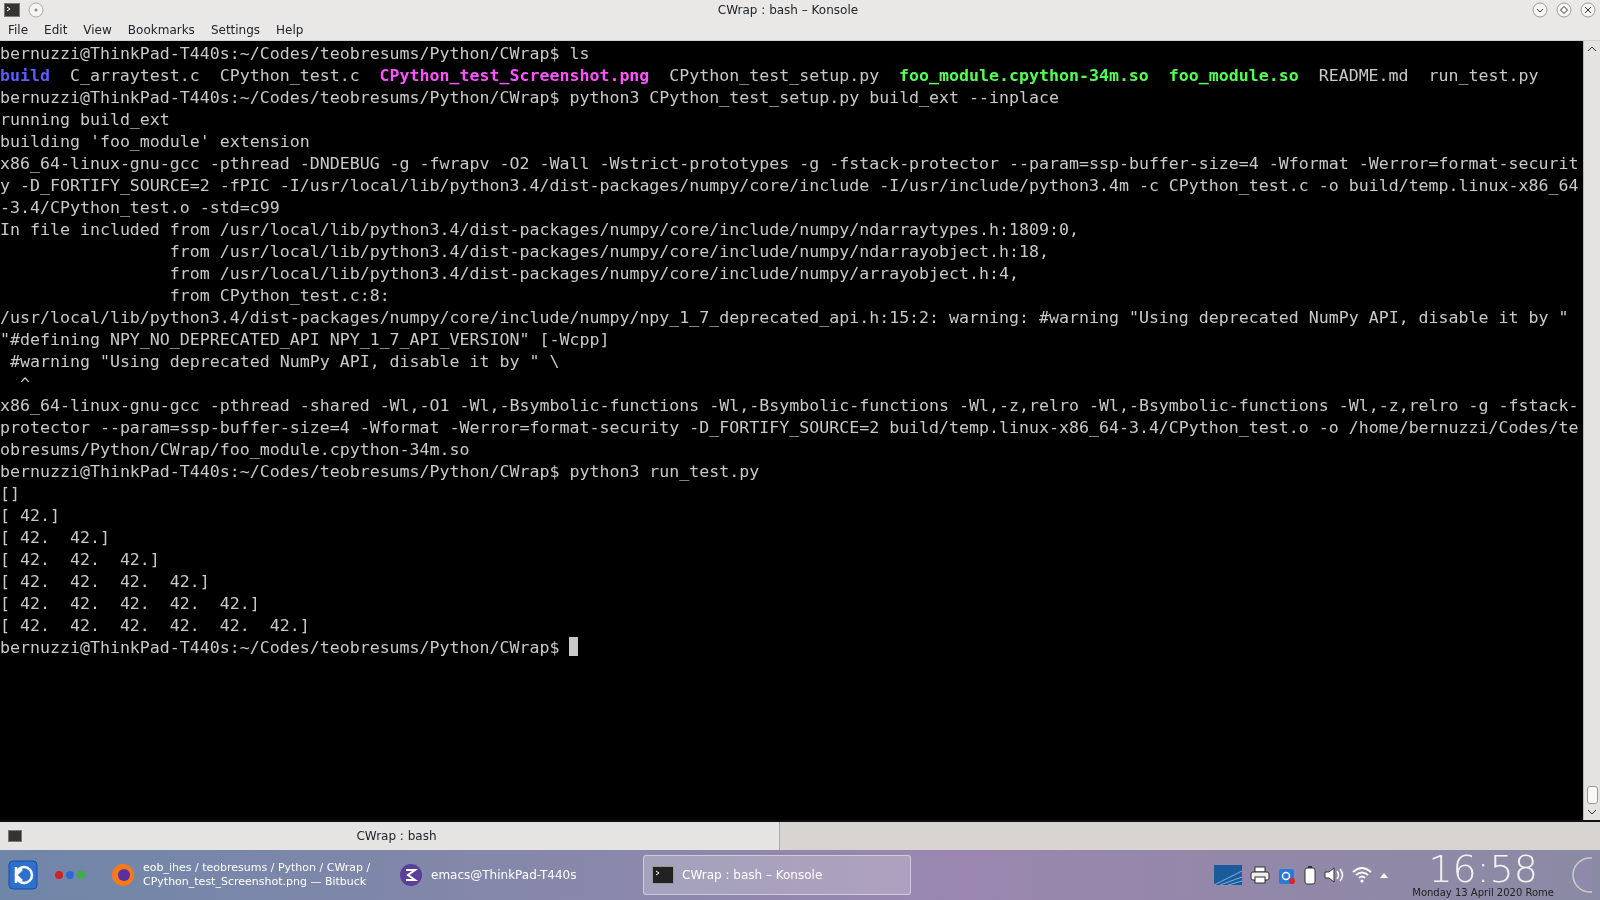  I want to click on terminal-line: -3.4/CPython_test.o -std=c99, so click(140, 208).